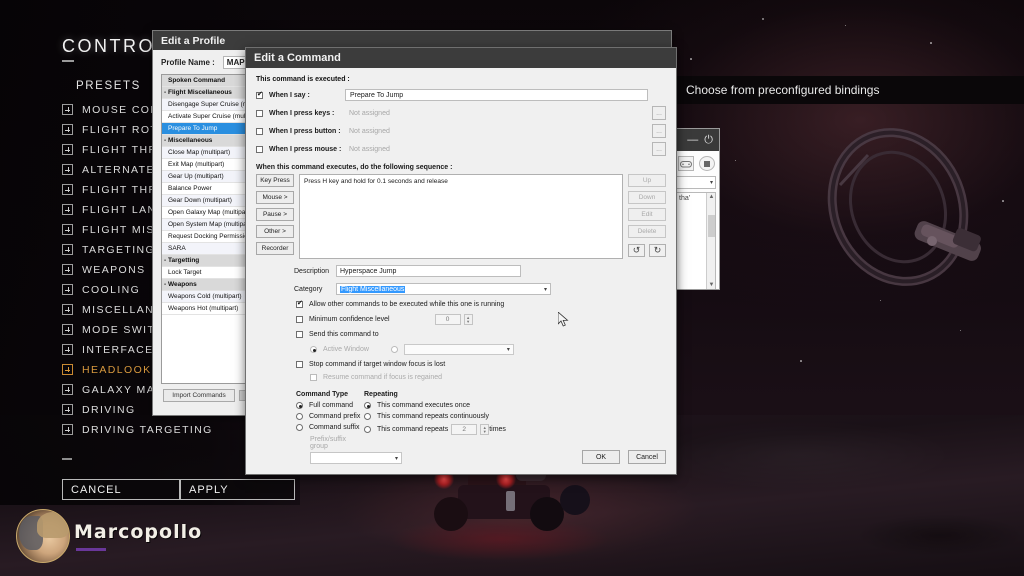 The width and height of the screenshot is (1024, 576). Describe the element at coordinates (647, 197) in the screenshot. I see `list-down-button: Down` at that location.